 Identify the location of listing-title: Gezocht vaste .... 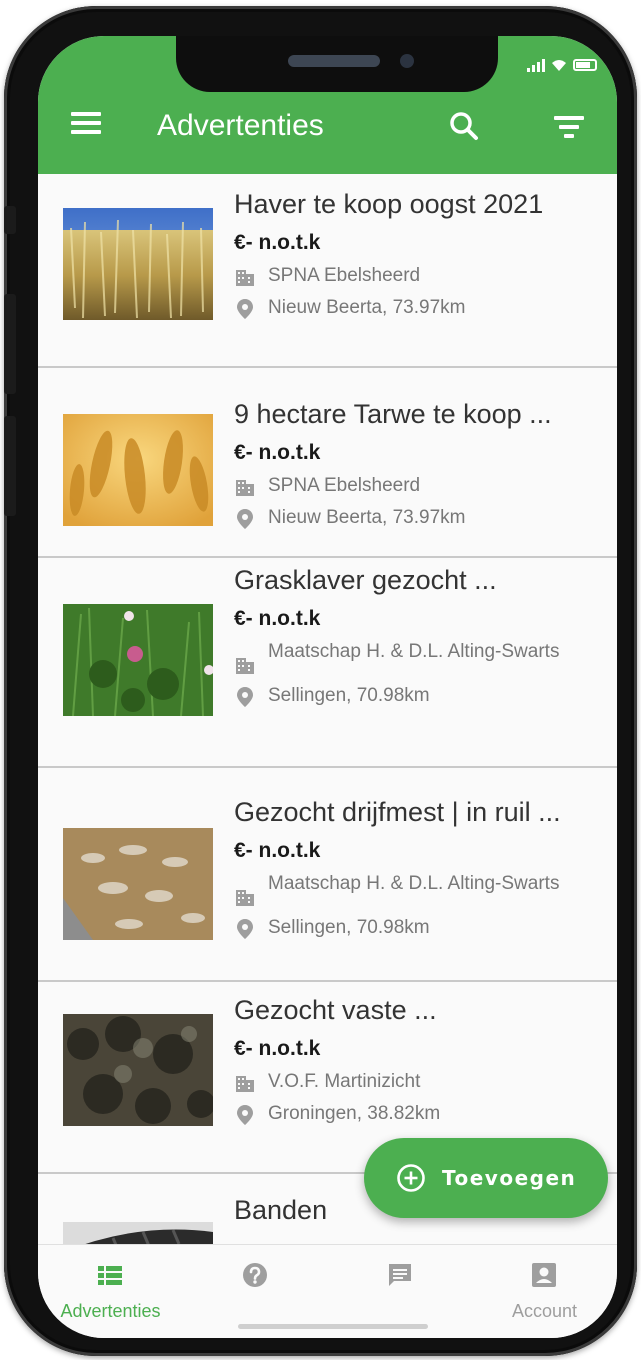
(335, 1010).